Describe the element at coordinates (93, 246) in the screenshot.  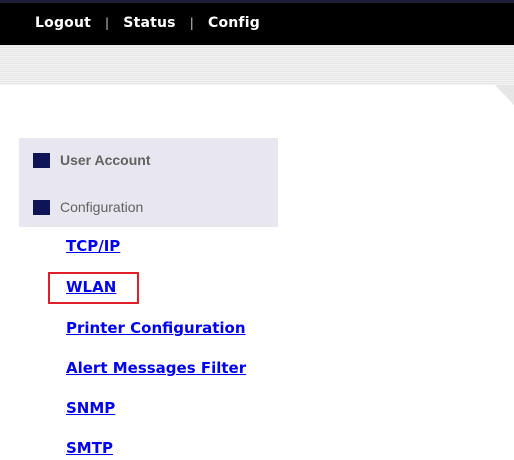
I see `link-tcp-ip: TCP/IP` at that location.